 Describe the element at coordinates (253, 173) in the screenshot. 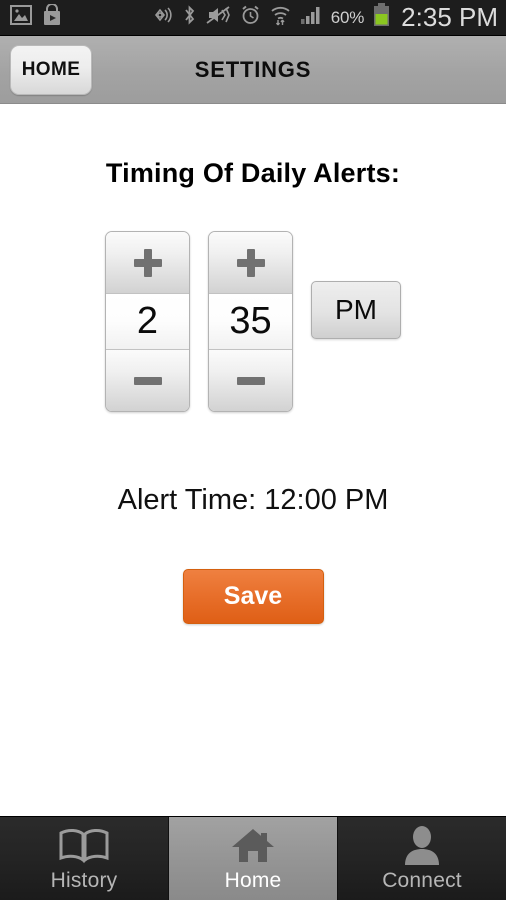

I see `section-heading: Timing Of Daily Alerts:` at that location.